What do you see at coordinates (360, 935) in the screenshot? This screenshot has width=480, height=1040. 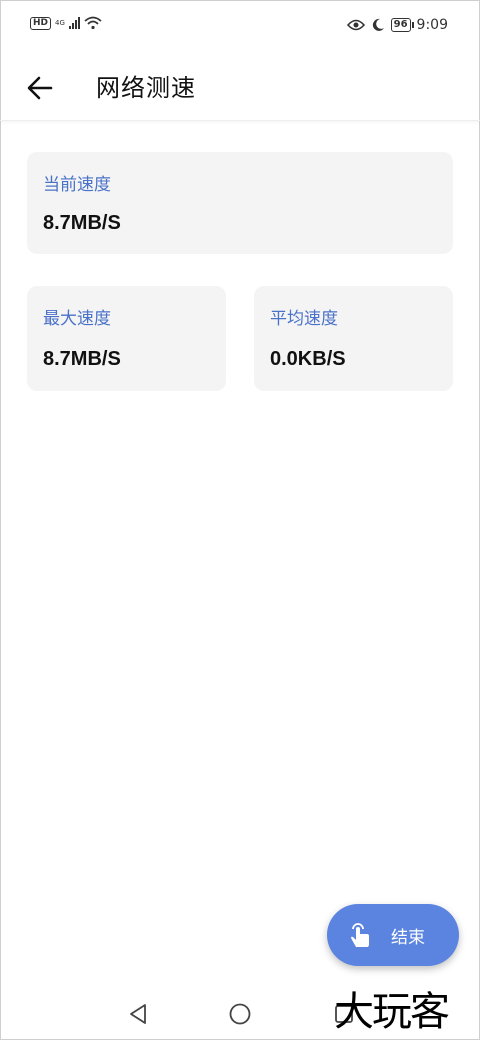 I see `touch-icon` at bounding box center [360, 935].